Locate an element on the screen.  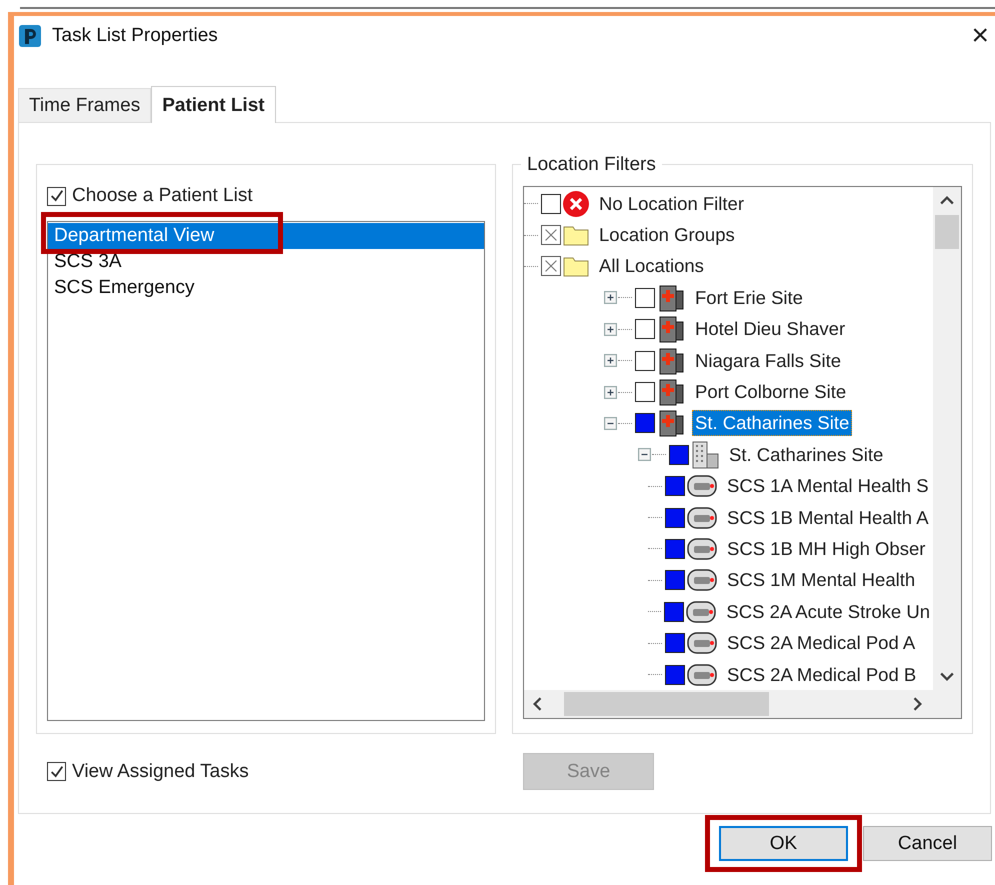
tree-item: SCS 1B MH High Obser is located at coordinates (826, 549).